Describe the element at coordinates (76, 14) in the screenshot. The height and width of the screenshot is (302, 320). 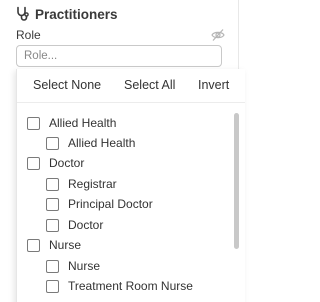
I see `section-title: Practitioners` at that location.